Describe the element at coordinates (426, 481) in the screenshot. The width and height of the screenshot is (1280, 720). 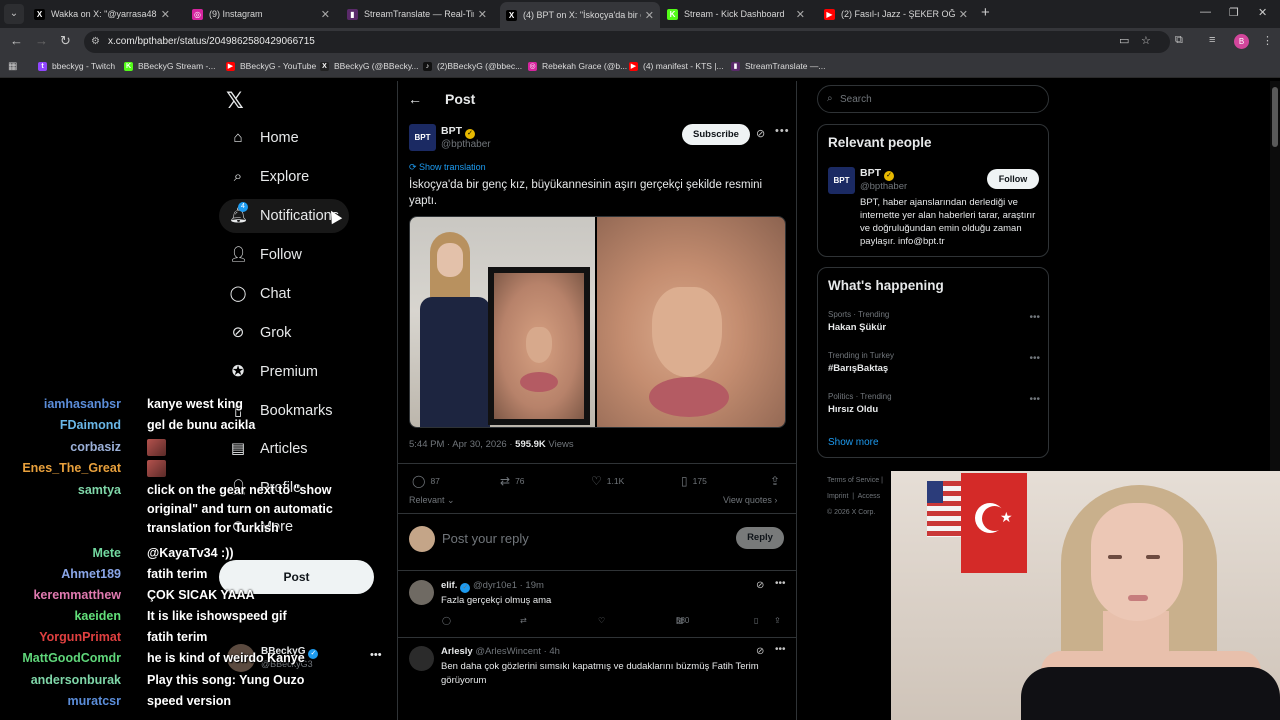
I see `reply-action: ◯ 87` at that location.